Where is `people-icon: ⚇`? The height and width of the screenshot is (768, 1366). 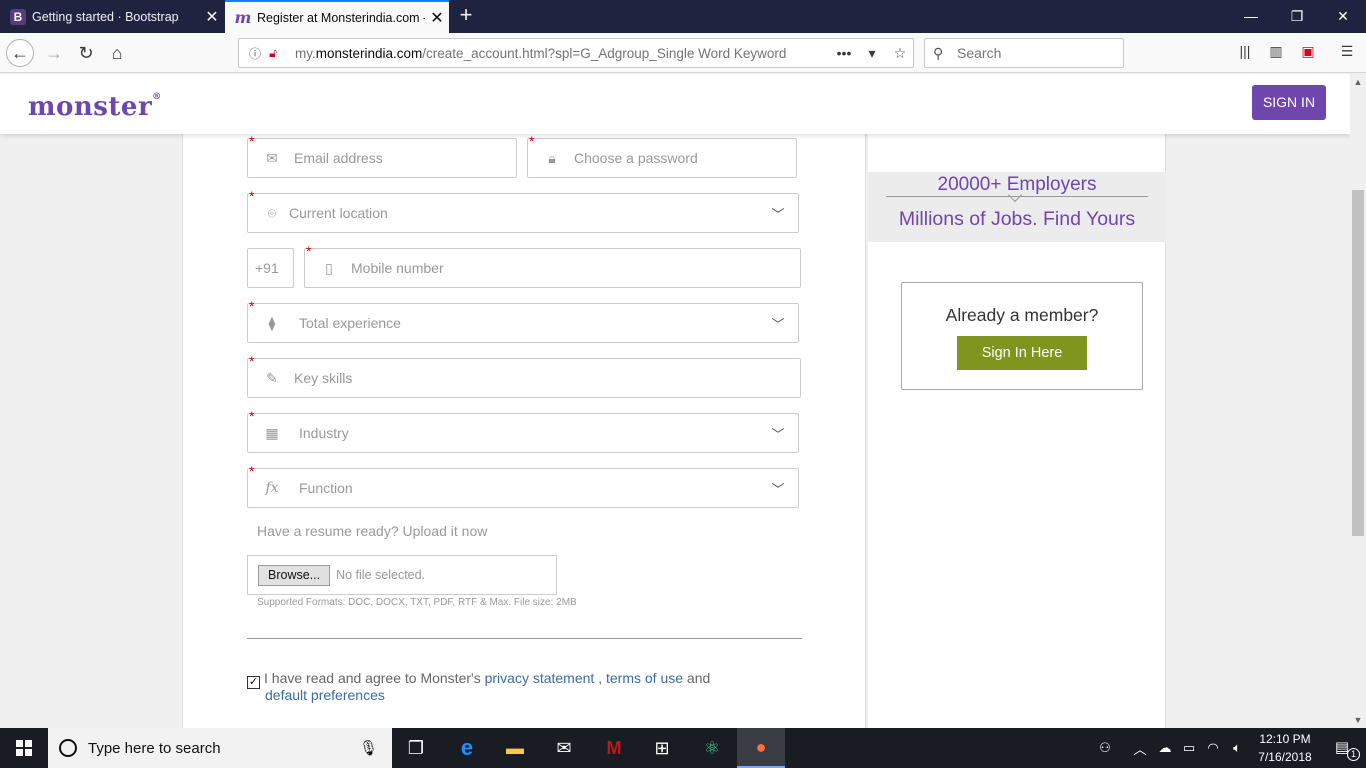 people-icon: ⚇ is located at coordinates (1105, 748).